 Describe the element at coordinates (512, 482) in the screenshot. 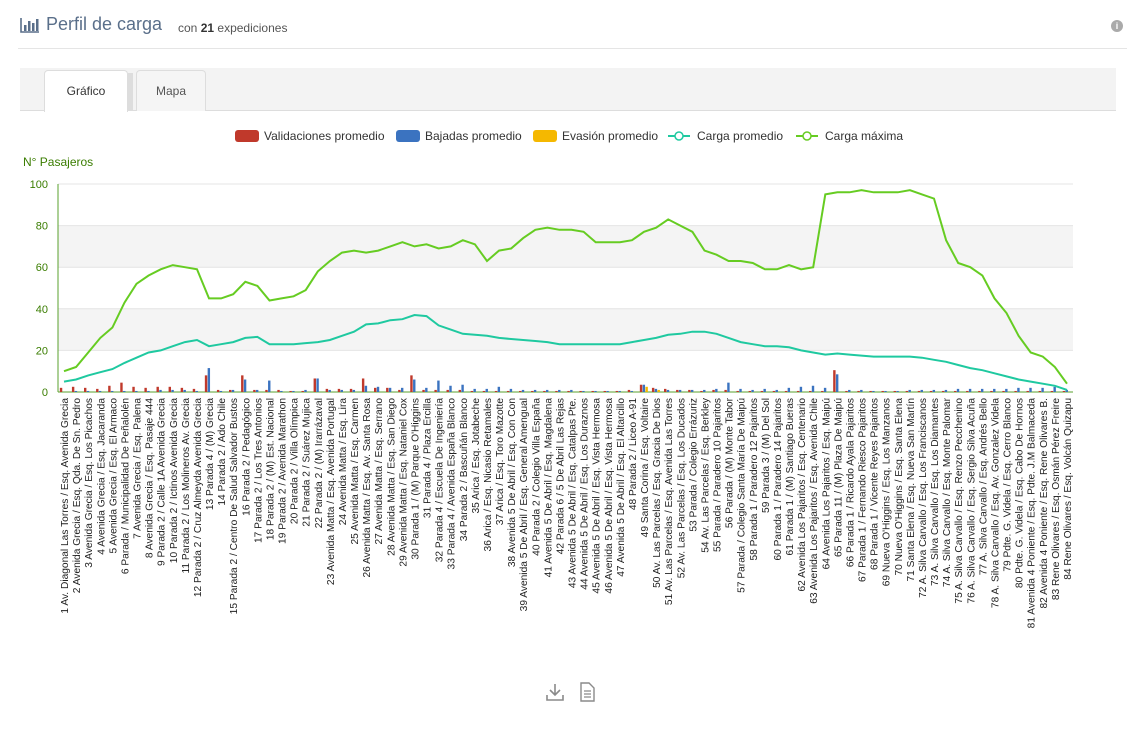

I see `x-tick-label: 38 Avenida 5 De Abril / Esq. Con Con` at that location.